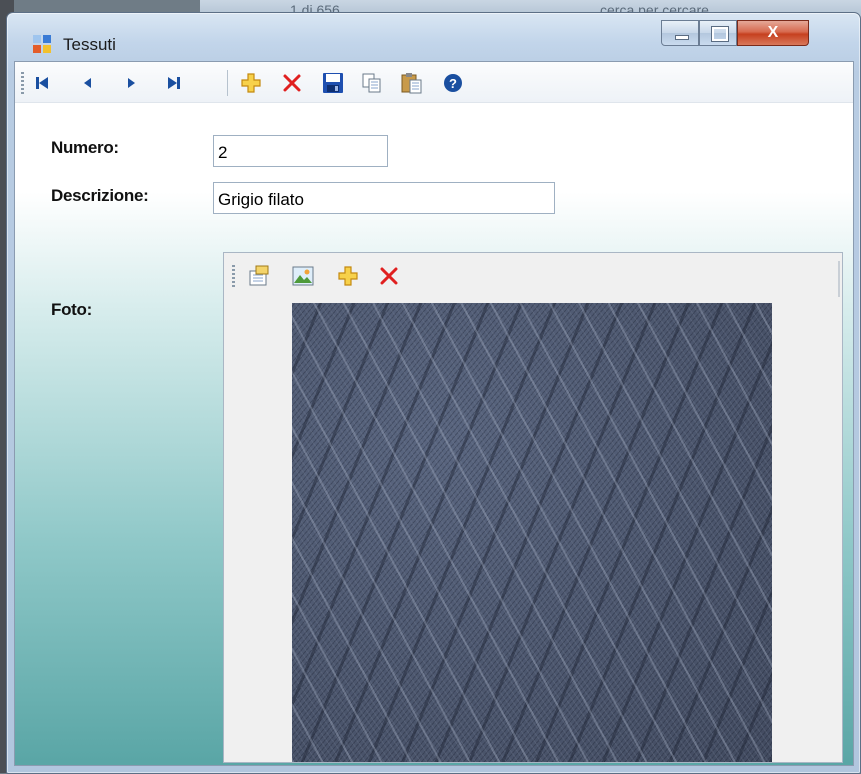 This screenshot has height=774, width=861. Describe the element at coordinates (300, 151) in the screenshot. I see `numero-field` at that location.